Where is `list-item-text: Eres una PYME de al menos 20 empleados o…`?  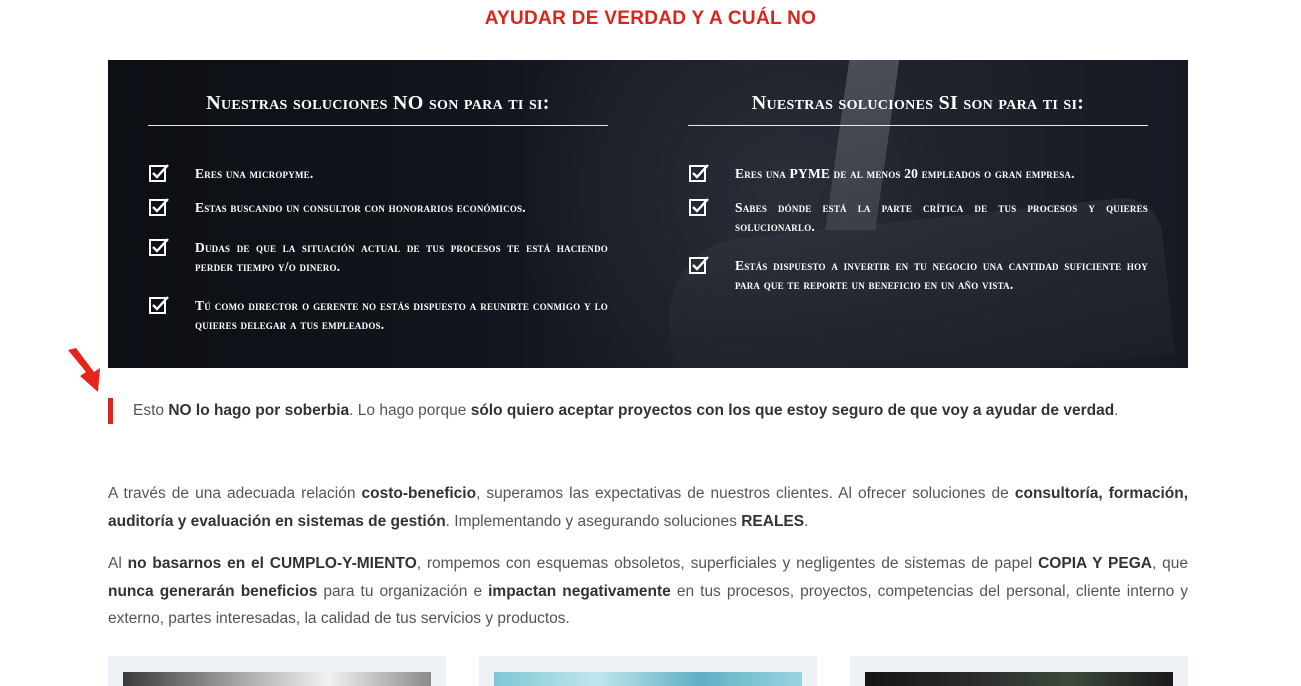 list-item-text: Eres una PYME de al menos 20 empleados o… is located at coordinates (905, 173).